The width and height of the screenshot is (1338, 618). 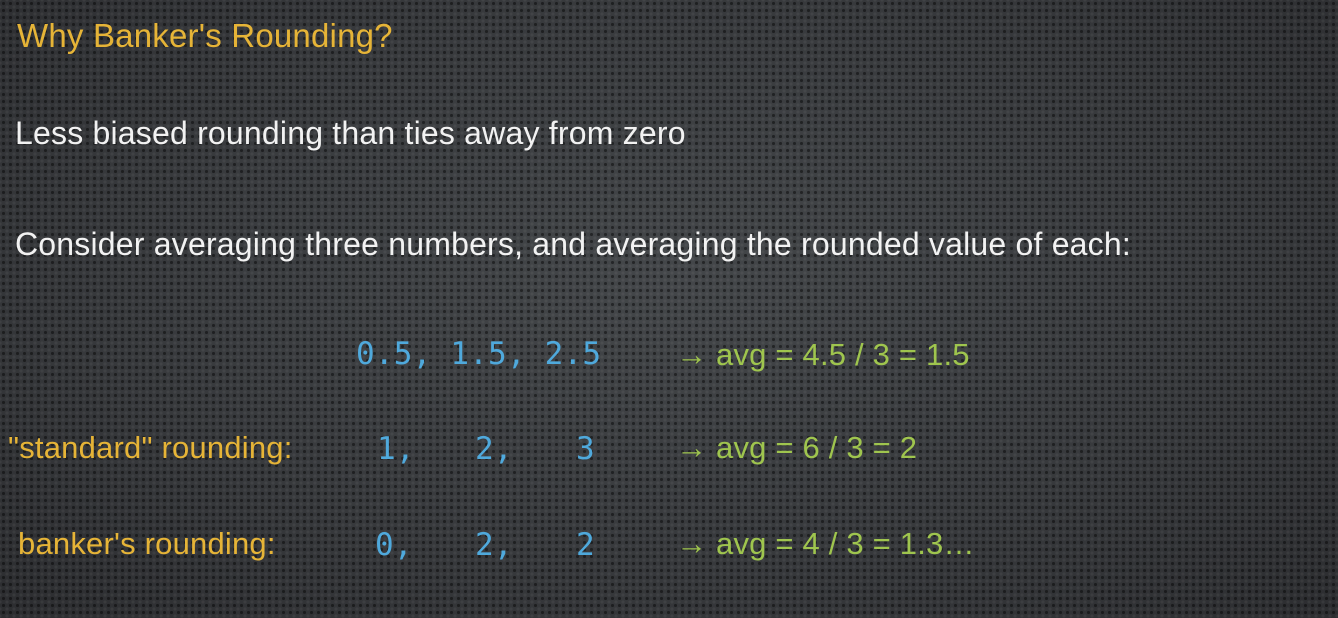 I want to click on slide-title: Why Banker's Rounding?, so click(x=205, y=35).